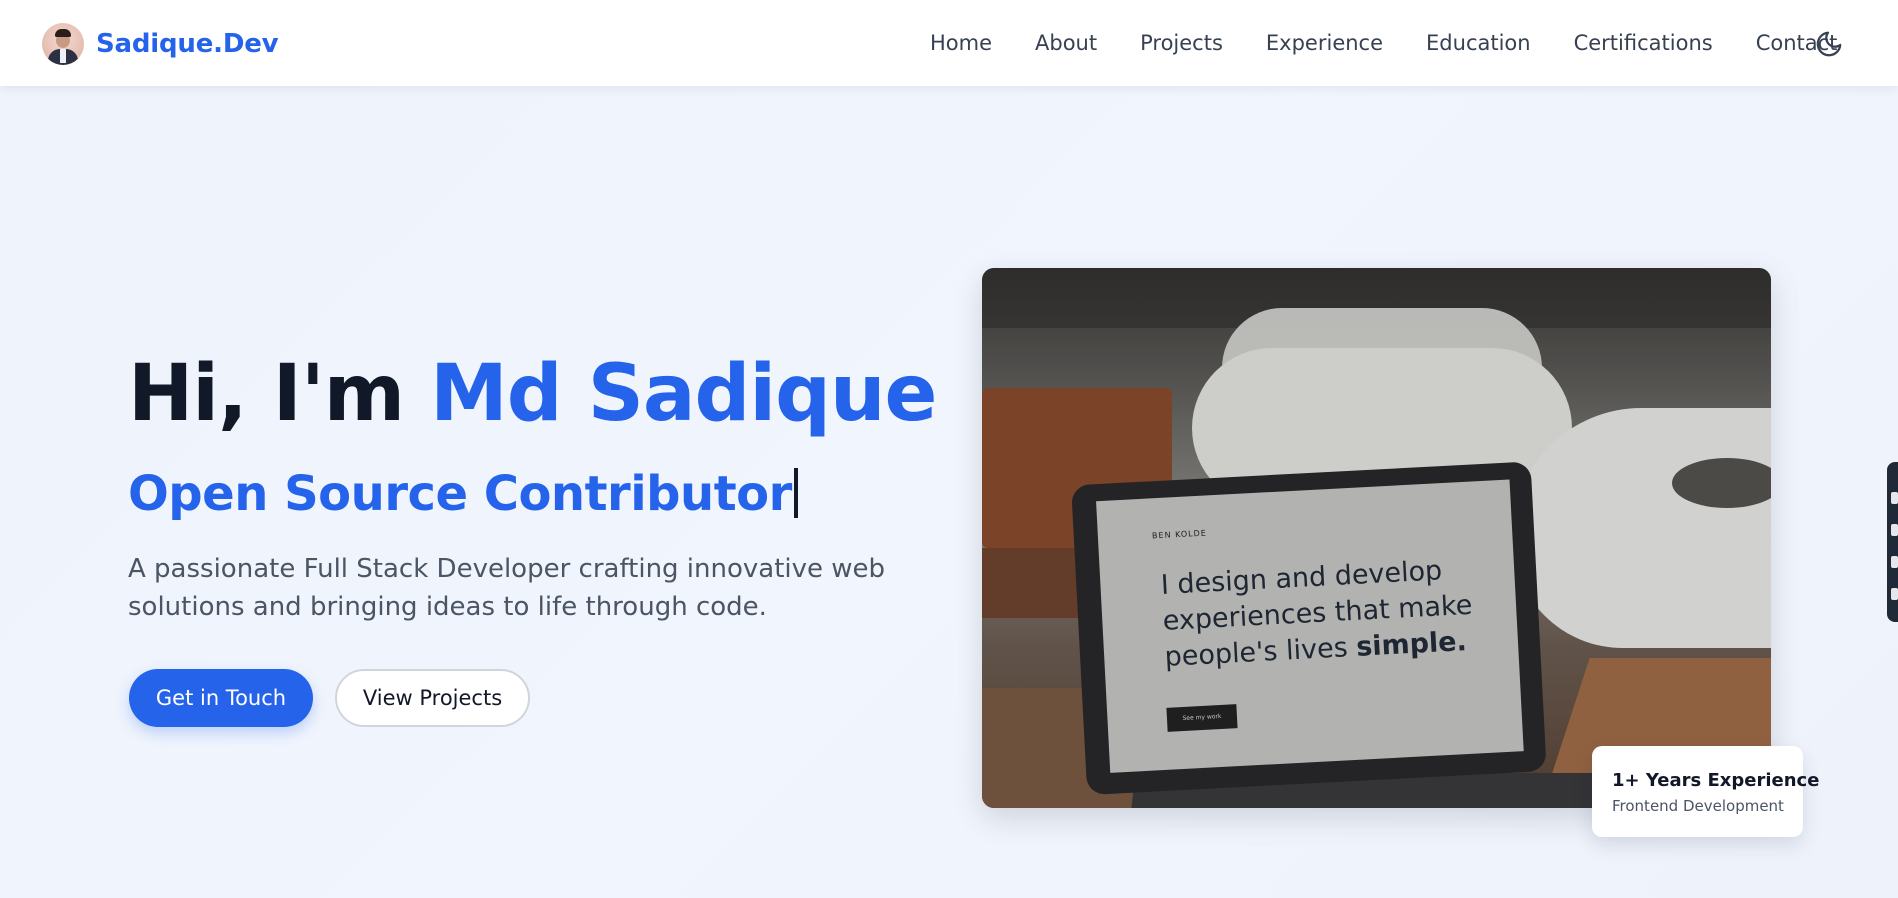 The image size is (1898, 898). What do you see at coordinates (279, 394) in the screenshot?
I see `hero-greeting: Hi, I'm` at bounding box center [279, 394].